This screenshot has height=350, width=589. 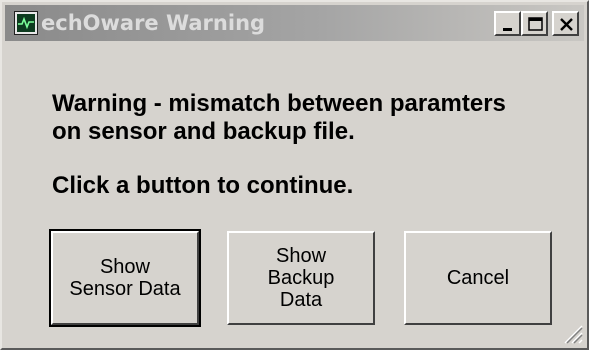 I want to click on maximize-button, so click(x=534, y=23).